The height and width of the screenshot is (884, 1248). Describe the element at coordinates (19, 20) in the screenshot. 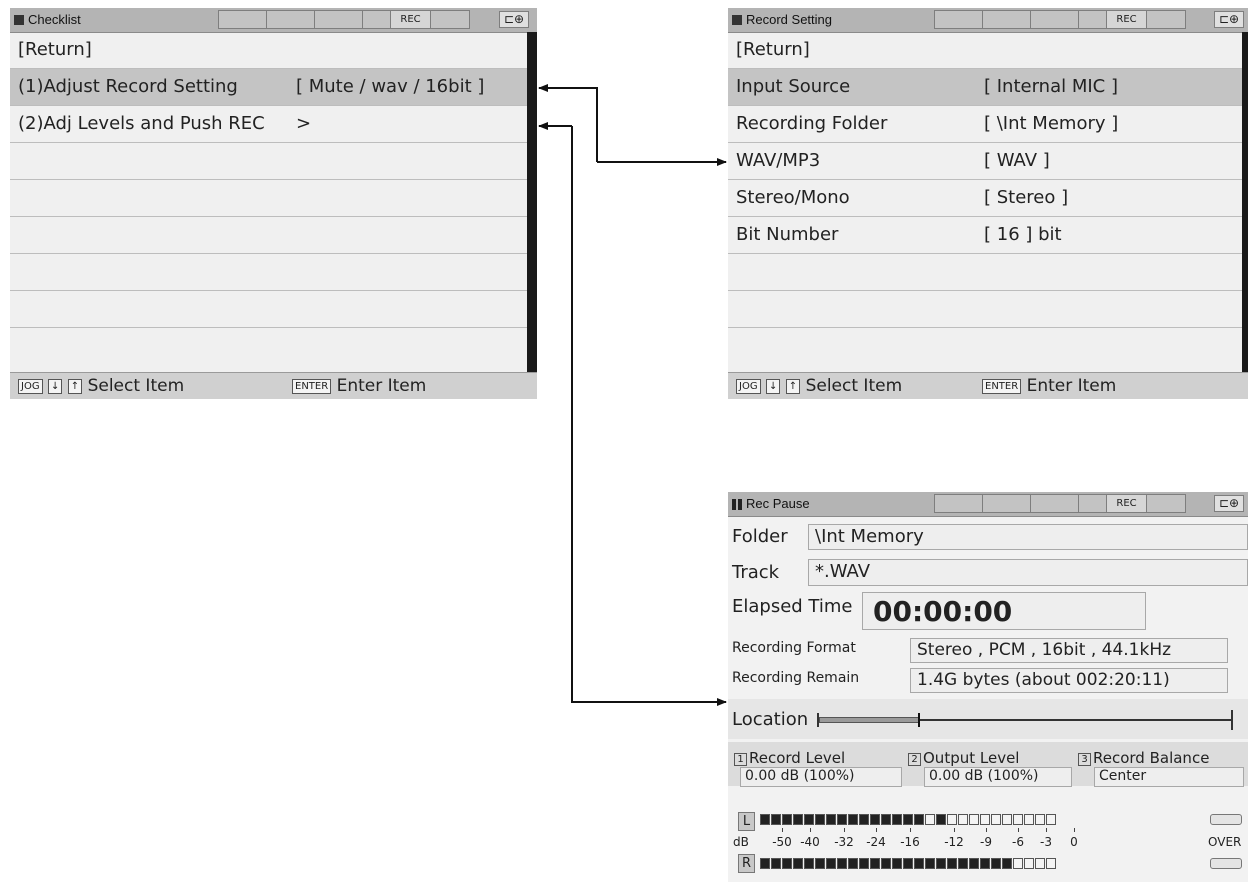

I see `stop-icon` at that location.